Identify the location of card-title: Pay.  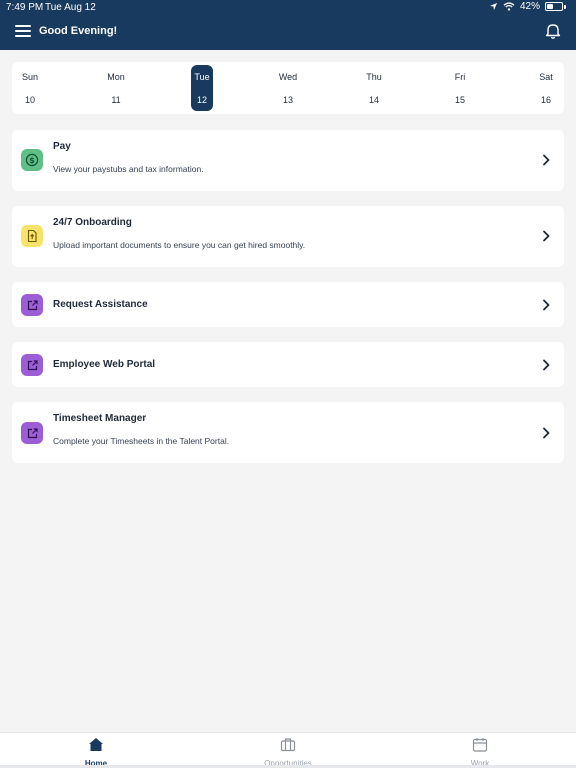
(62, 146).